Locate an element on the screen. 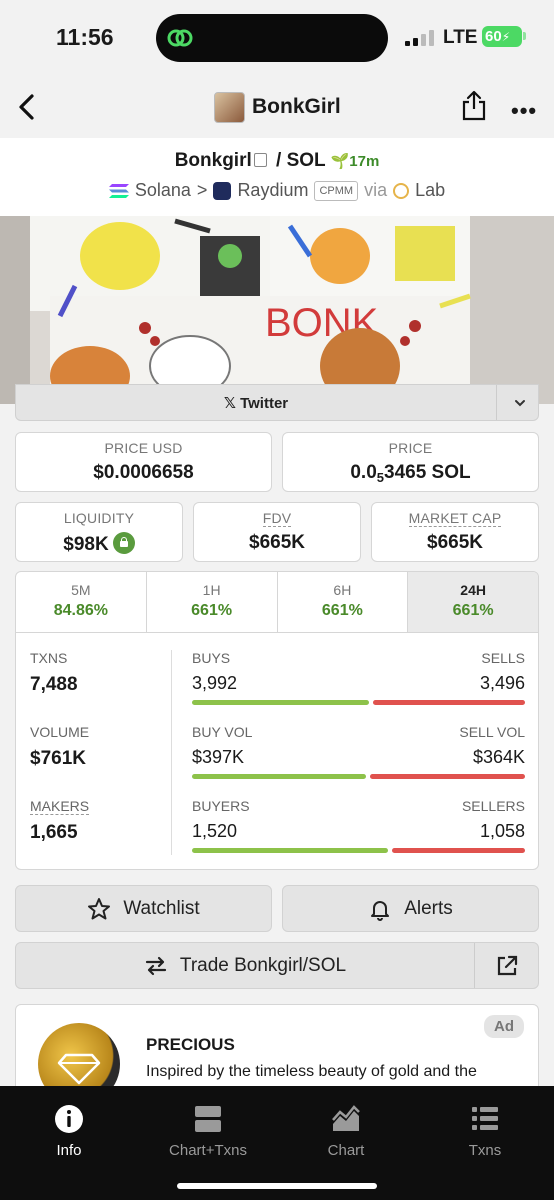  list-icon is located at coordinates (485, 1118).